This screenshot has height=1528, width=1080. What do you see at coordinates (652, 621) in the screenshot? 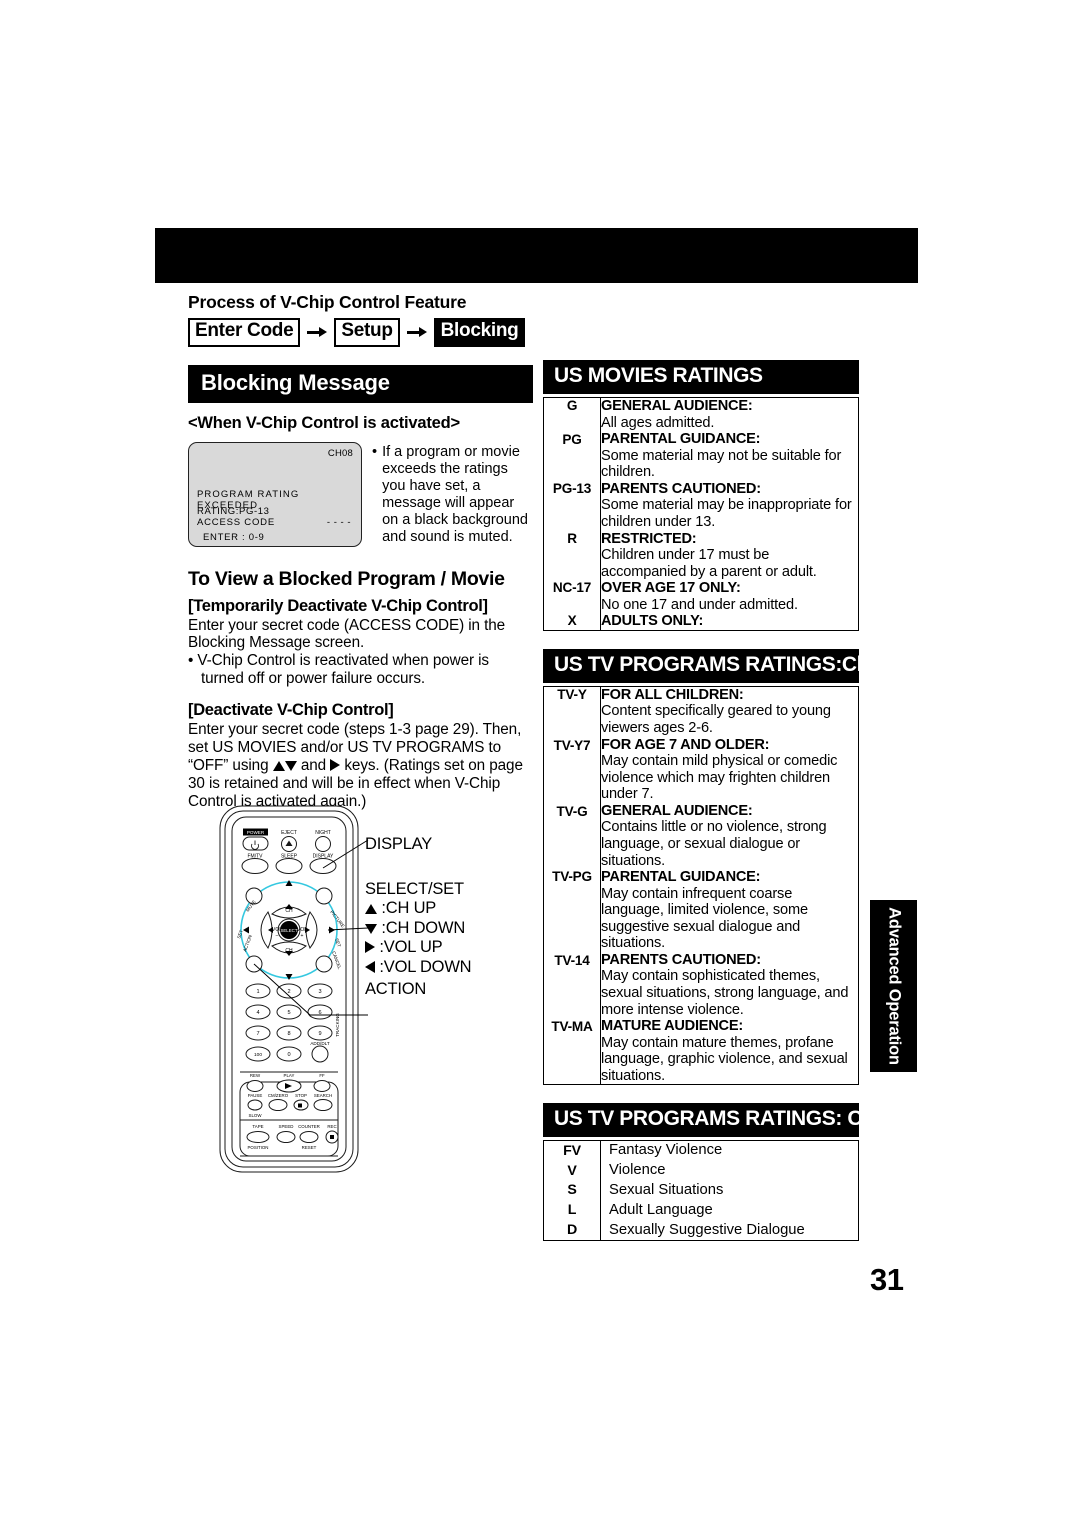
I see `rating-term: ADULTS ONLY:` at bounding box center [652, 621].